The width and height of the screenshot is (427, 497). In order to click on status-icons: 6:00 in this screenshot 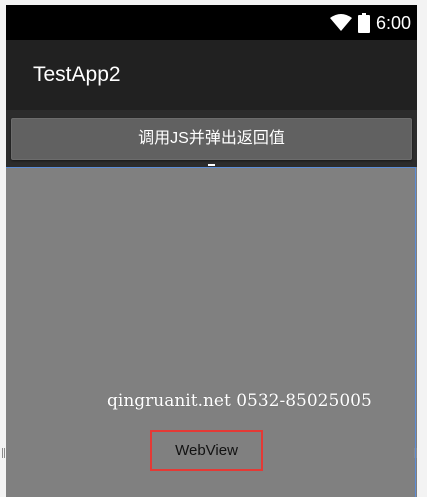, I will do `click(370, 23)`.